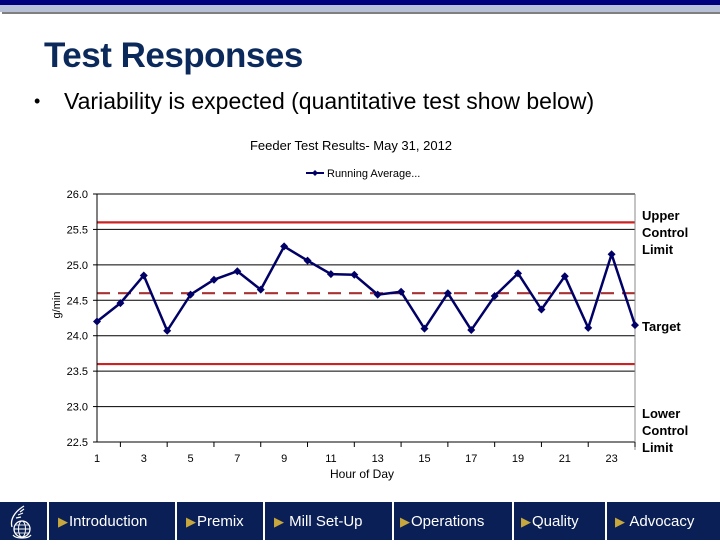 This screenshot has width=720, height=556. I want to click on series-line, so click(366, 289).